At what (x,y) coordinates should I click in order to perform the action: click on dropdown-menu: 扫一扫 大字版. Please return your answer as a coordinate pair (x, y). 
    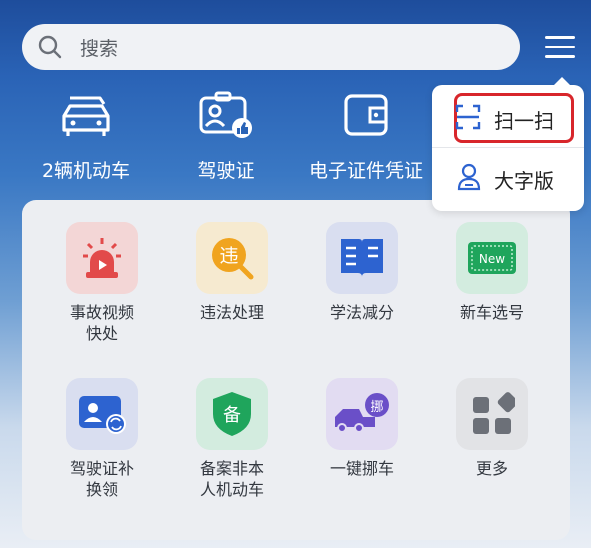
    Looking at the image, I should click on (508, 144).